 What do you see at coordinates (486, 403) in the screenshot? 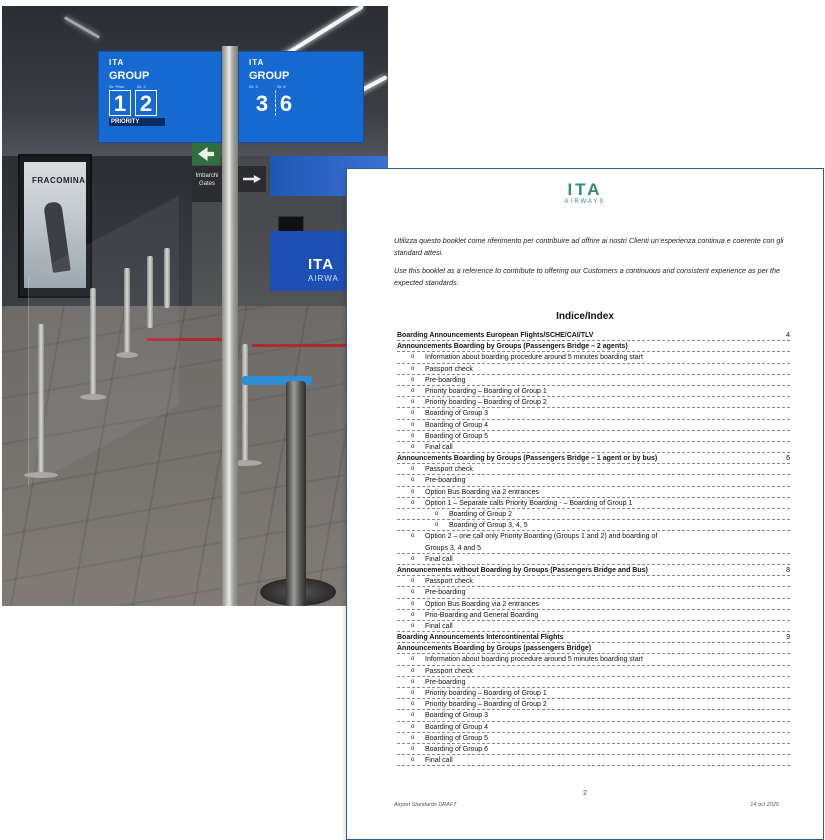
I see `toc-item-text: Priority boarding – Boarding of Group 2` at bounding box center [486, 403].